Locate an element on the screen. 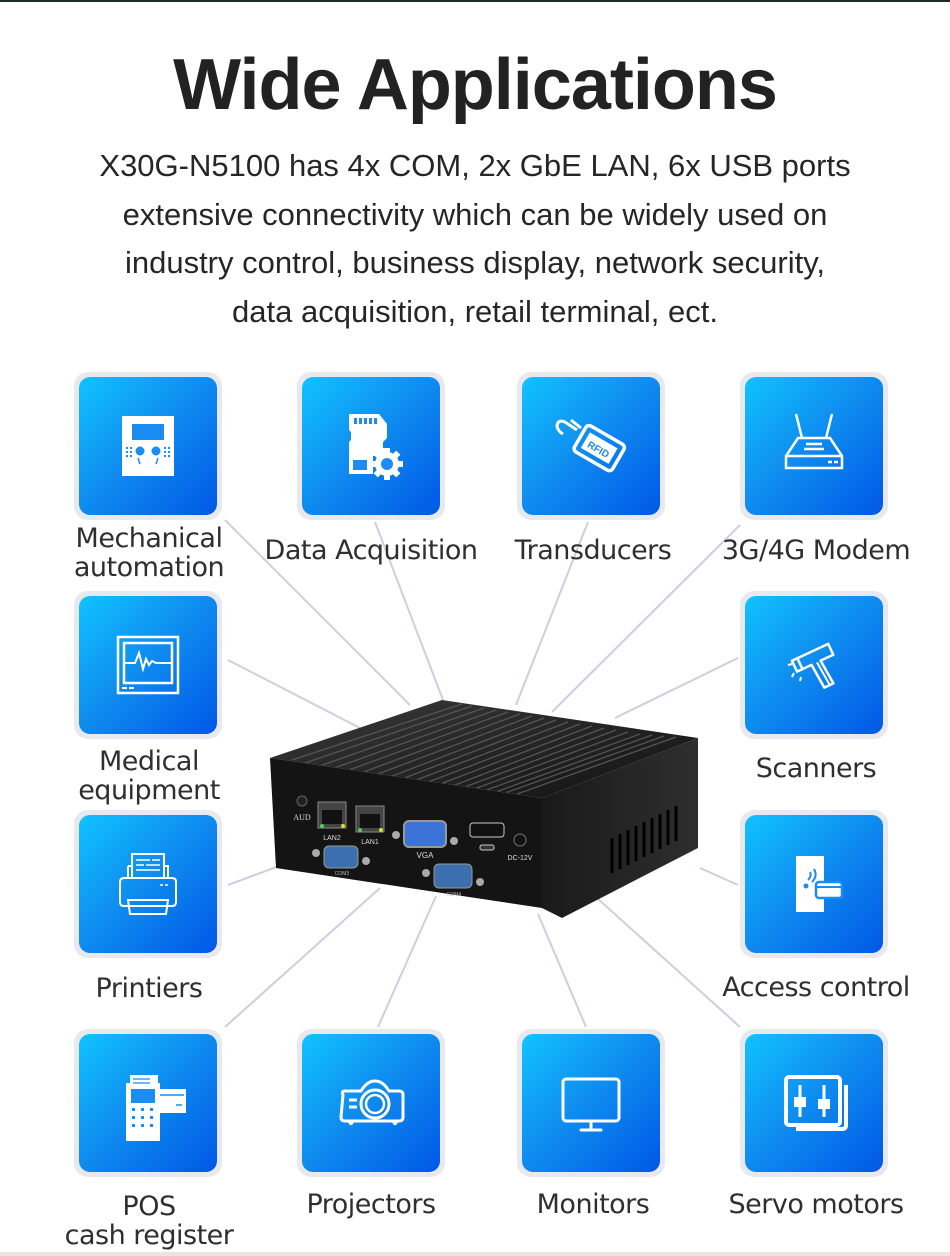  rfid-tag-icon: RFID is located at coordinates (591, 445).